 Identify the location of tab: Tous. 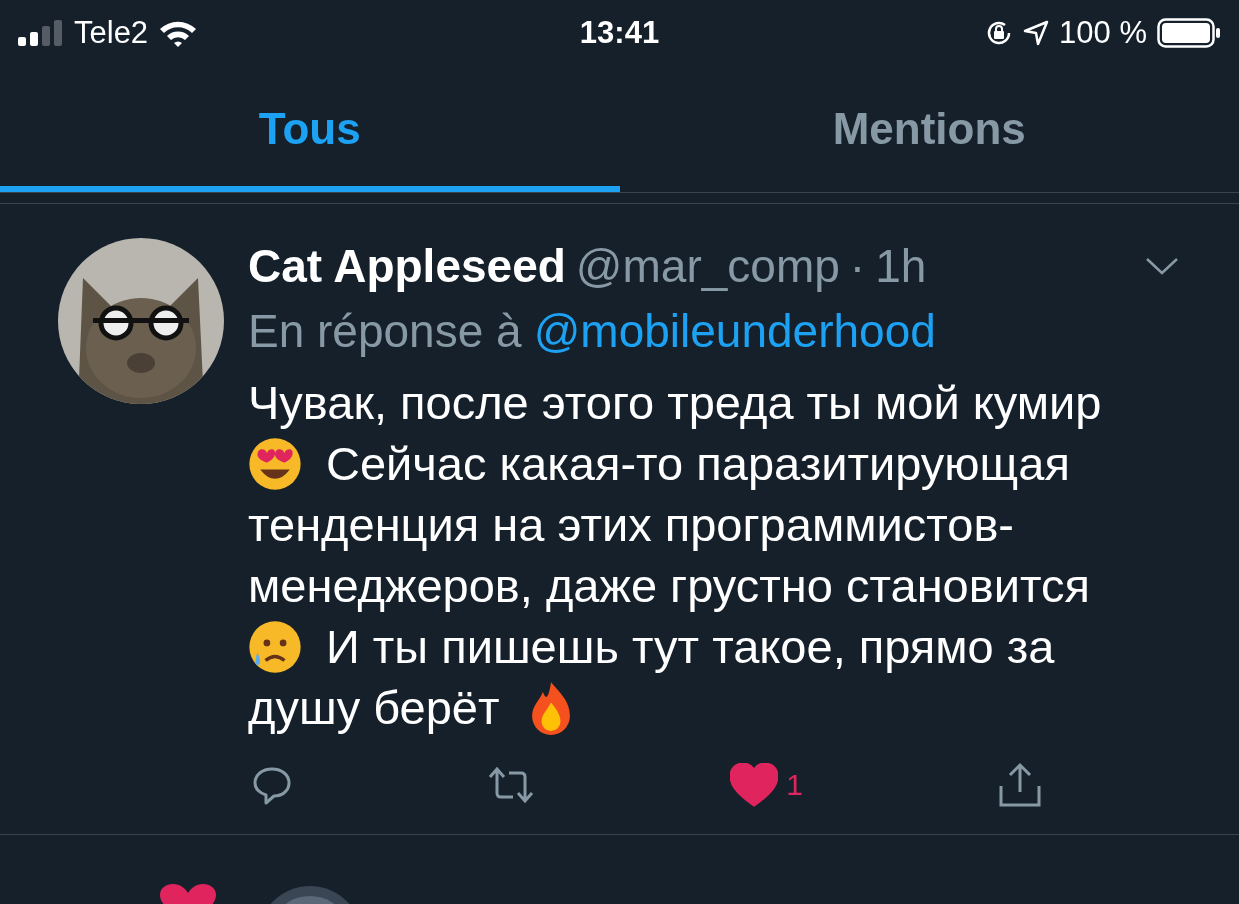
(310, 129).